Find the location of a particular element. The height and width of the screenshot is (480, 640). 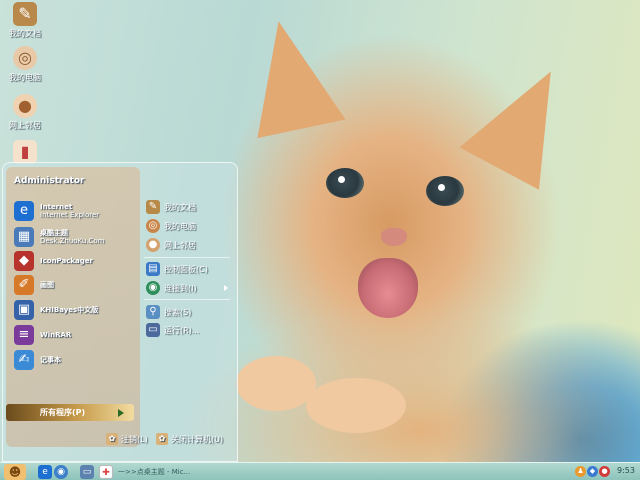

tray-user-icon: ♟ is located at coordinates (580, 471).